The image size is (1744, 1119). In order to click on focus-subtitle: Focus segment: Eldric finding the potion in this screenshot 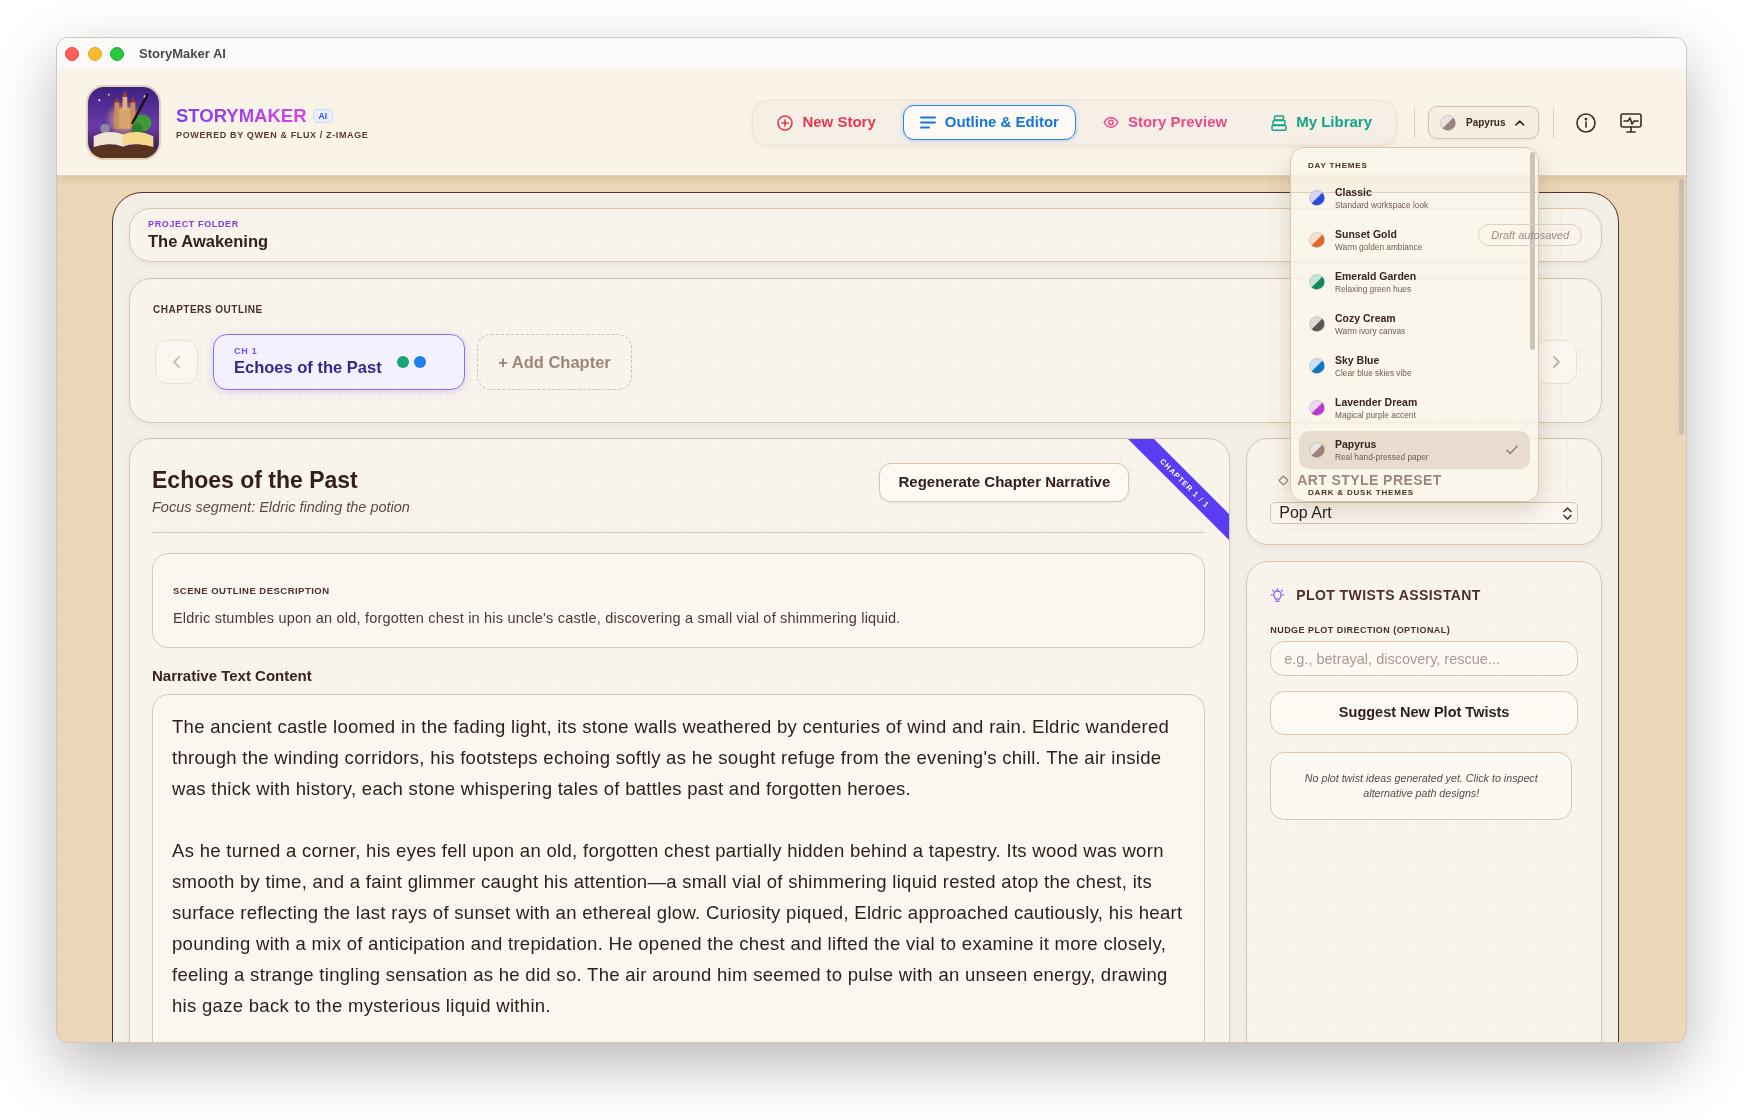, I will do `click(281, 507)`.